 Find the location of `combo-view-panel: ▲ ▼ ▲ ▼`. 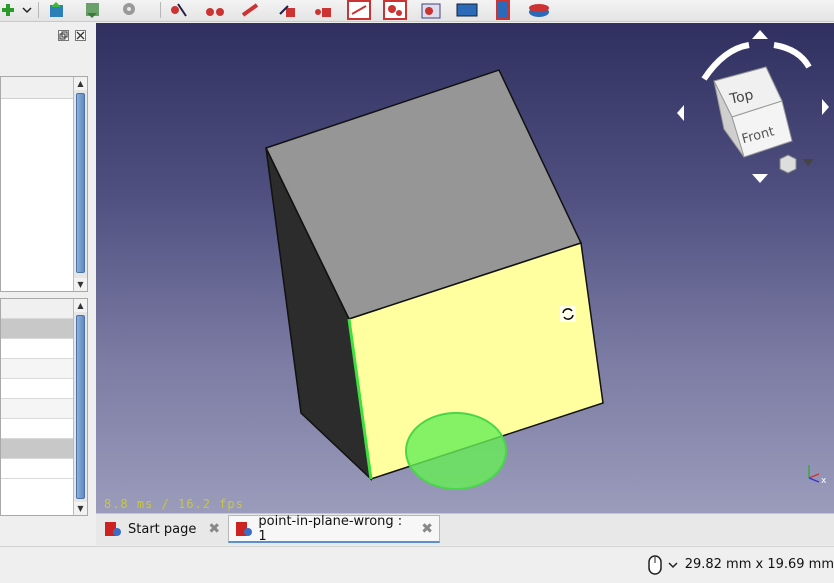

combo-view-panel: ▲ ▼ ▲ ▼ is located at coordinates (47, 284).